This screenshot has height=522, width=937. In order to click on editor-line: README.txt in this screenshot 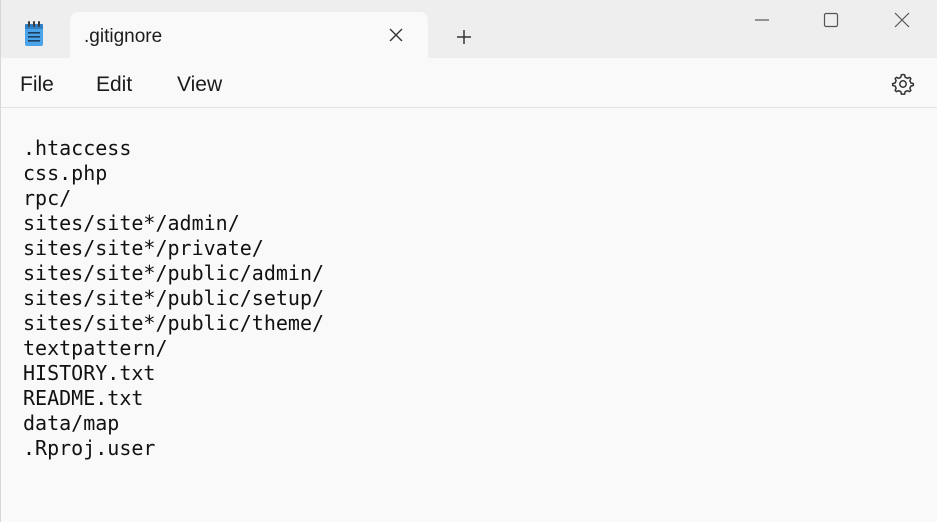, I will do `click(83, 398)`.